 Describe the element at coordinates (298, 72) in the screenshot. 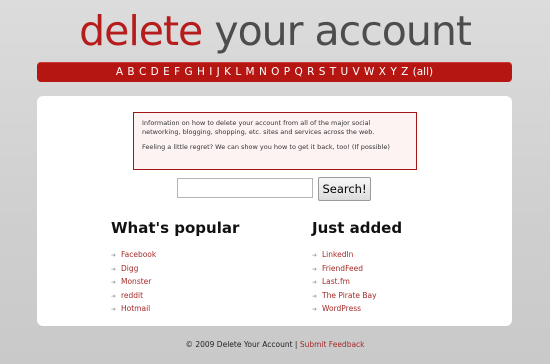

I see `alpha-link-q: Q` at that location.